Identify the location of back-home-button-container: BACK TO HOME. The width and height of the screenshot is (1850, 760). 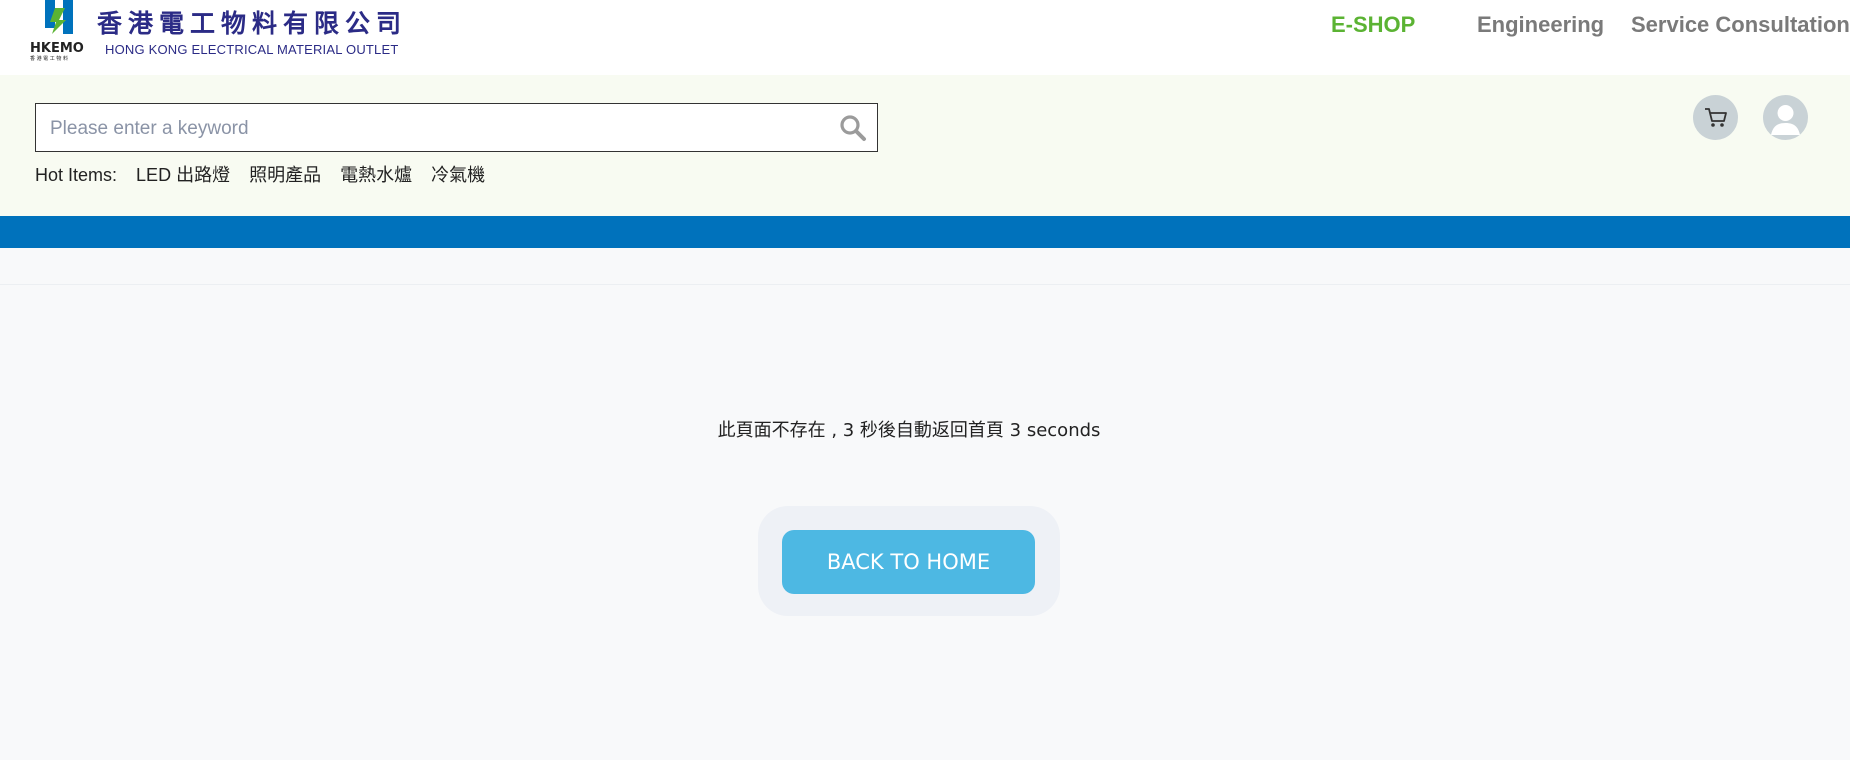
(909, 561).